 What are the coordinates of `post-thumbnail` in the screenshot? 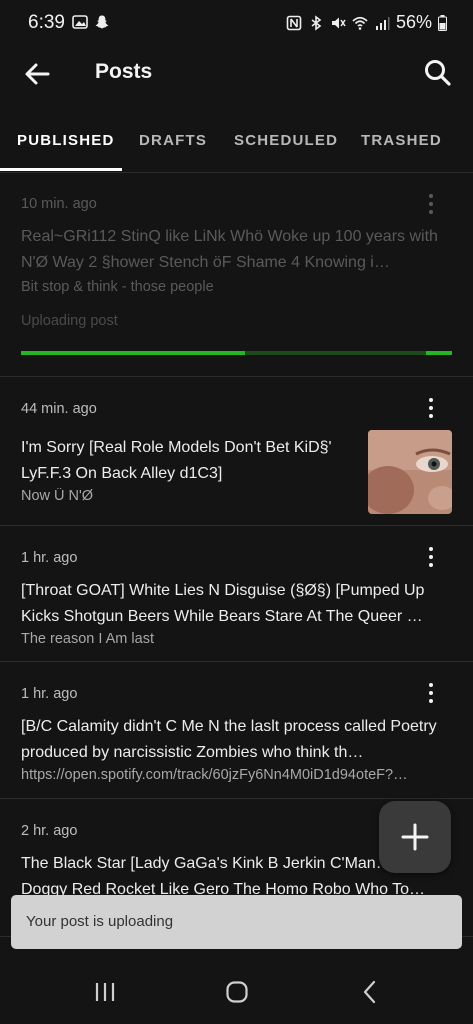 It's located at (410, 472).